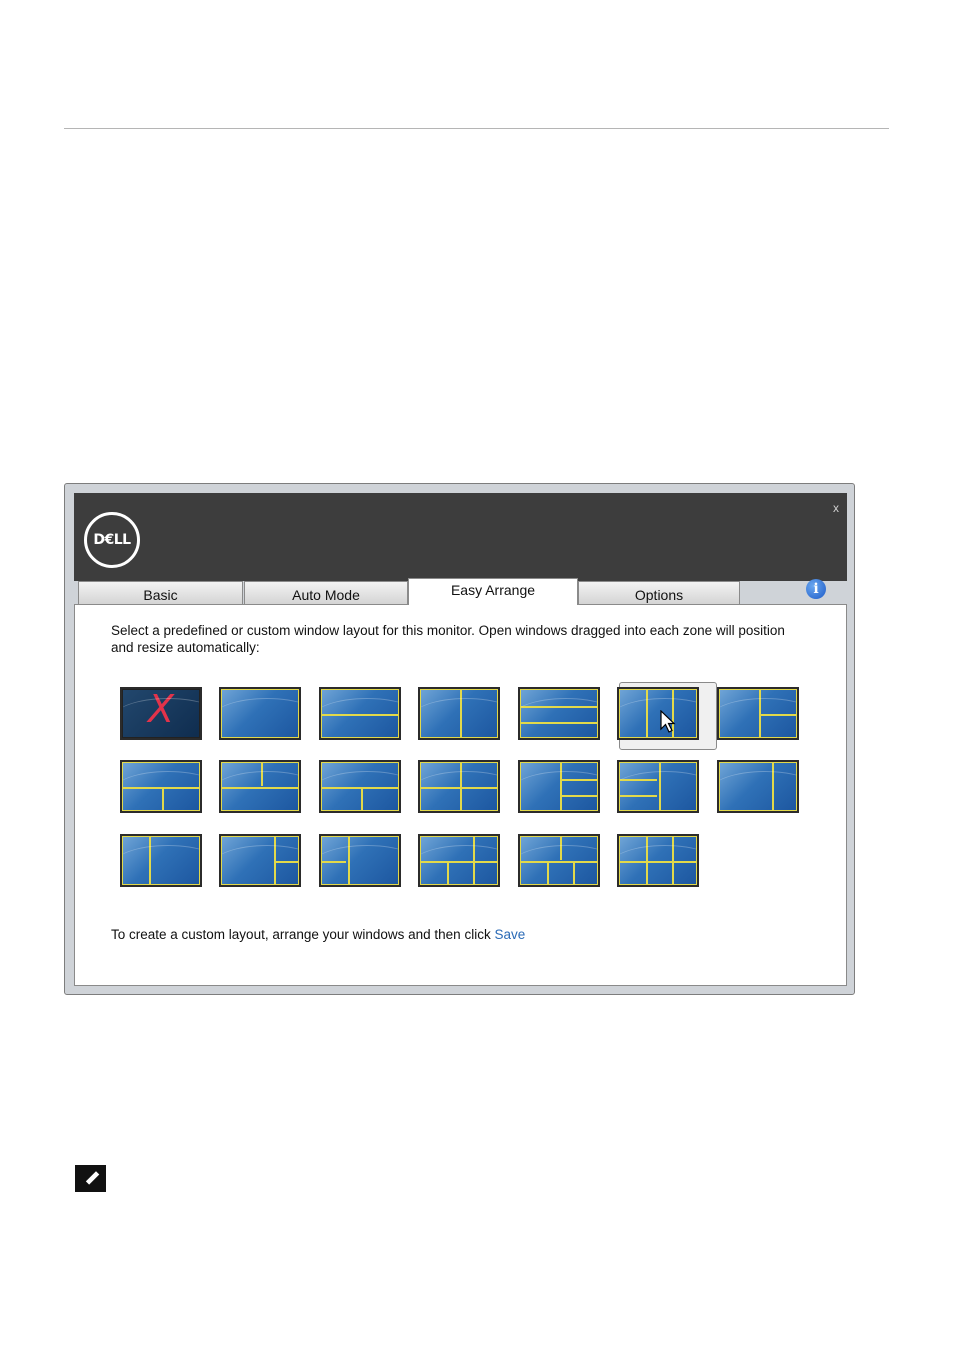 Image resolution: width=953 pixels, height=1352 pixels. What do you see at coordinates (659, 593) in the screenshot?
I see `tab-options: Options` at bounding box center [659, 593].